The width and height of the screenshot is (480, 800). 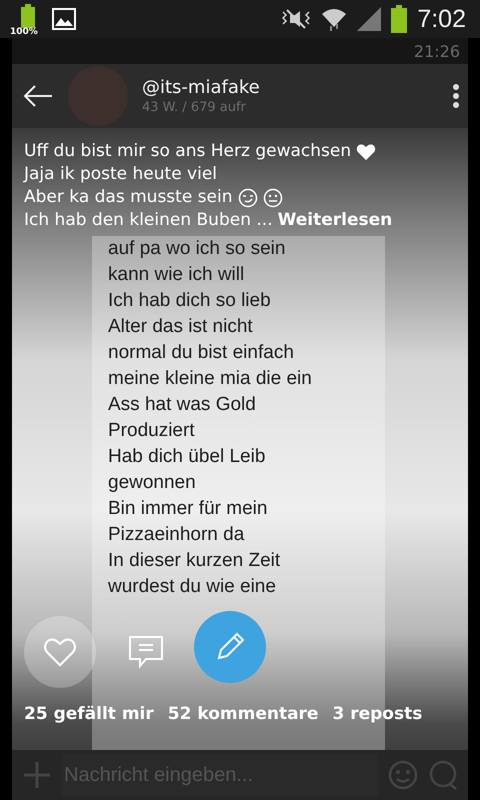 I want to click on chat-icon, so click(x=443, y=775).